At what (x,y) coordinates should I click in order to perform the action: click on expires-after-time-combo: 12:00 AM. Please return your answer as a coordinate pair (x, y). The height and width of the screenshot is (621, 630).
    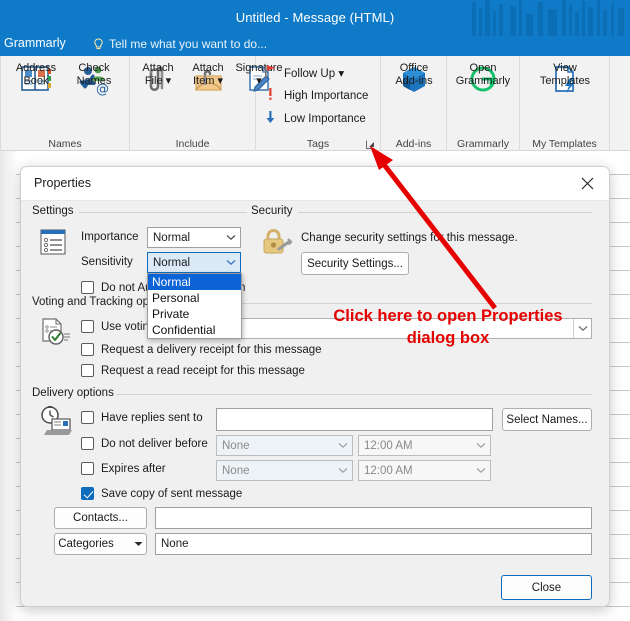
    Looking at the image, I should click on (424, 470).